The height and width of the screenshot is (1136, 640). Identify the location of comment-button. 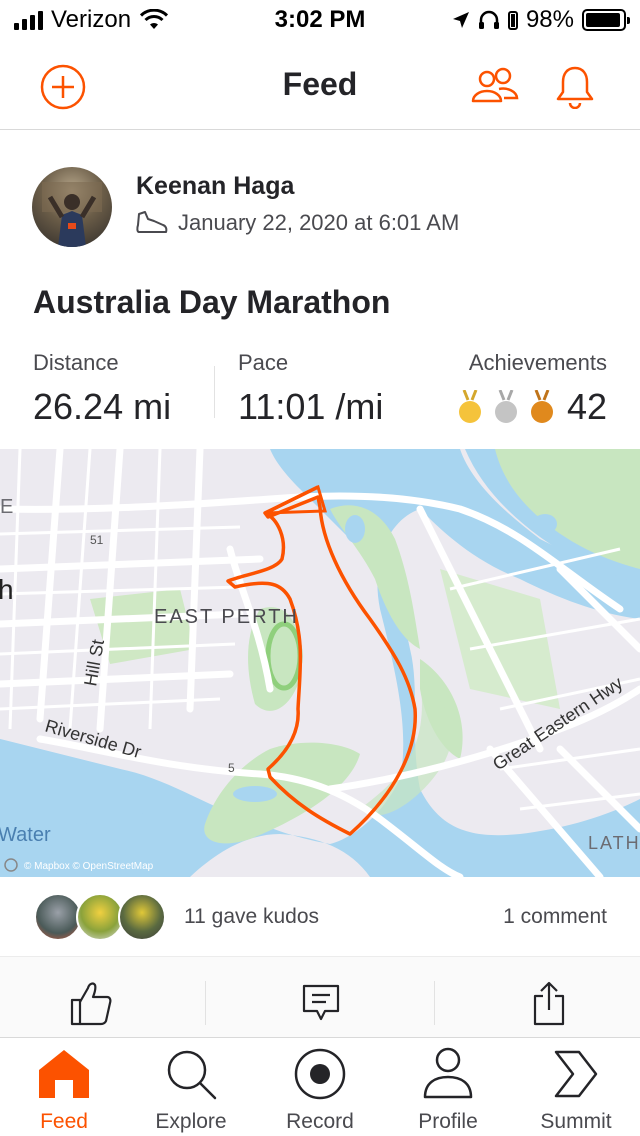
(321, 1003).